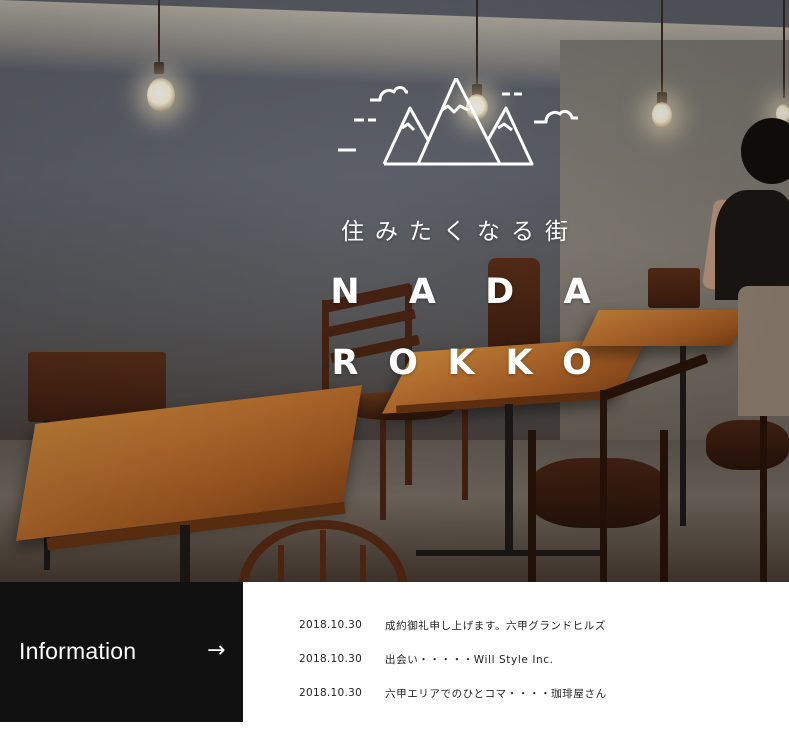 This screenshot has width=789, height=747. What do you see at coordinates (458, 122) in the screenshot?
I see `mountain-logo-icon` at bounding box center [458, 122].